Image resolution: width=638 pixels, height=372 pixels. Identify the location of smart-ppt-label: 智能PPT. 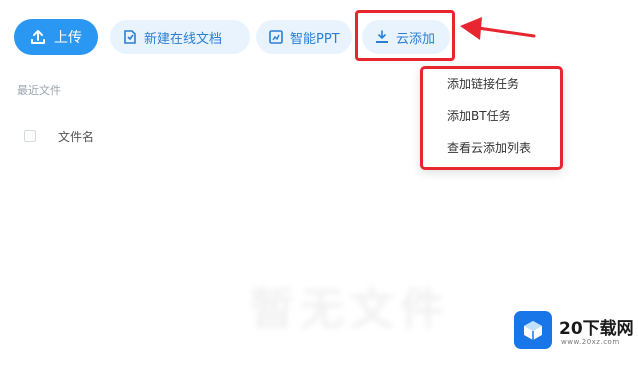
(315, 39).